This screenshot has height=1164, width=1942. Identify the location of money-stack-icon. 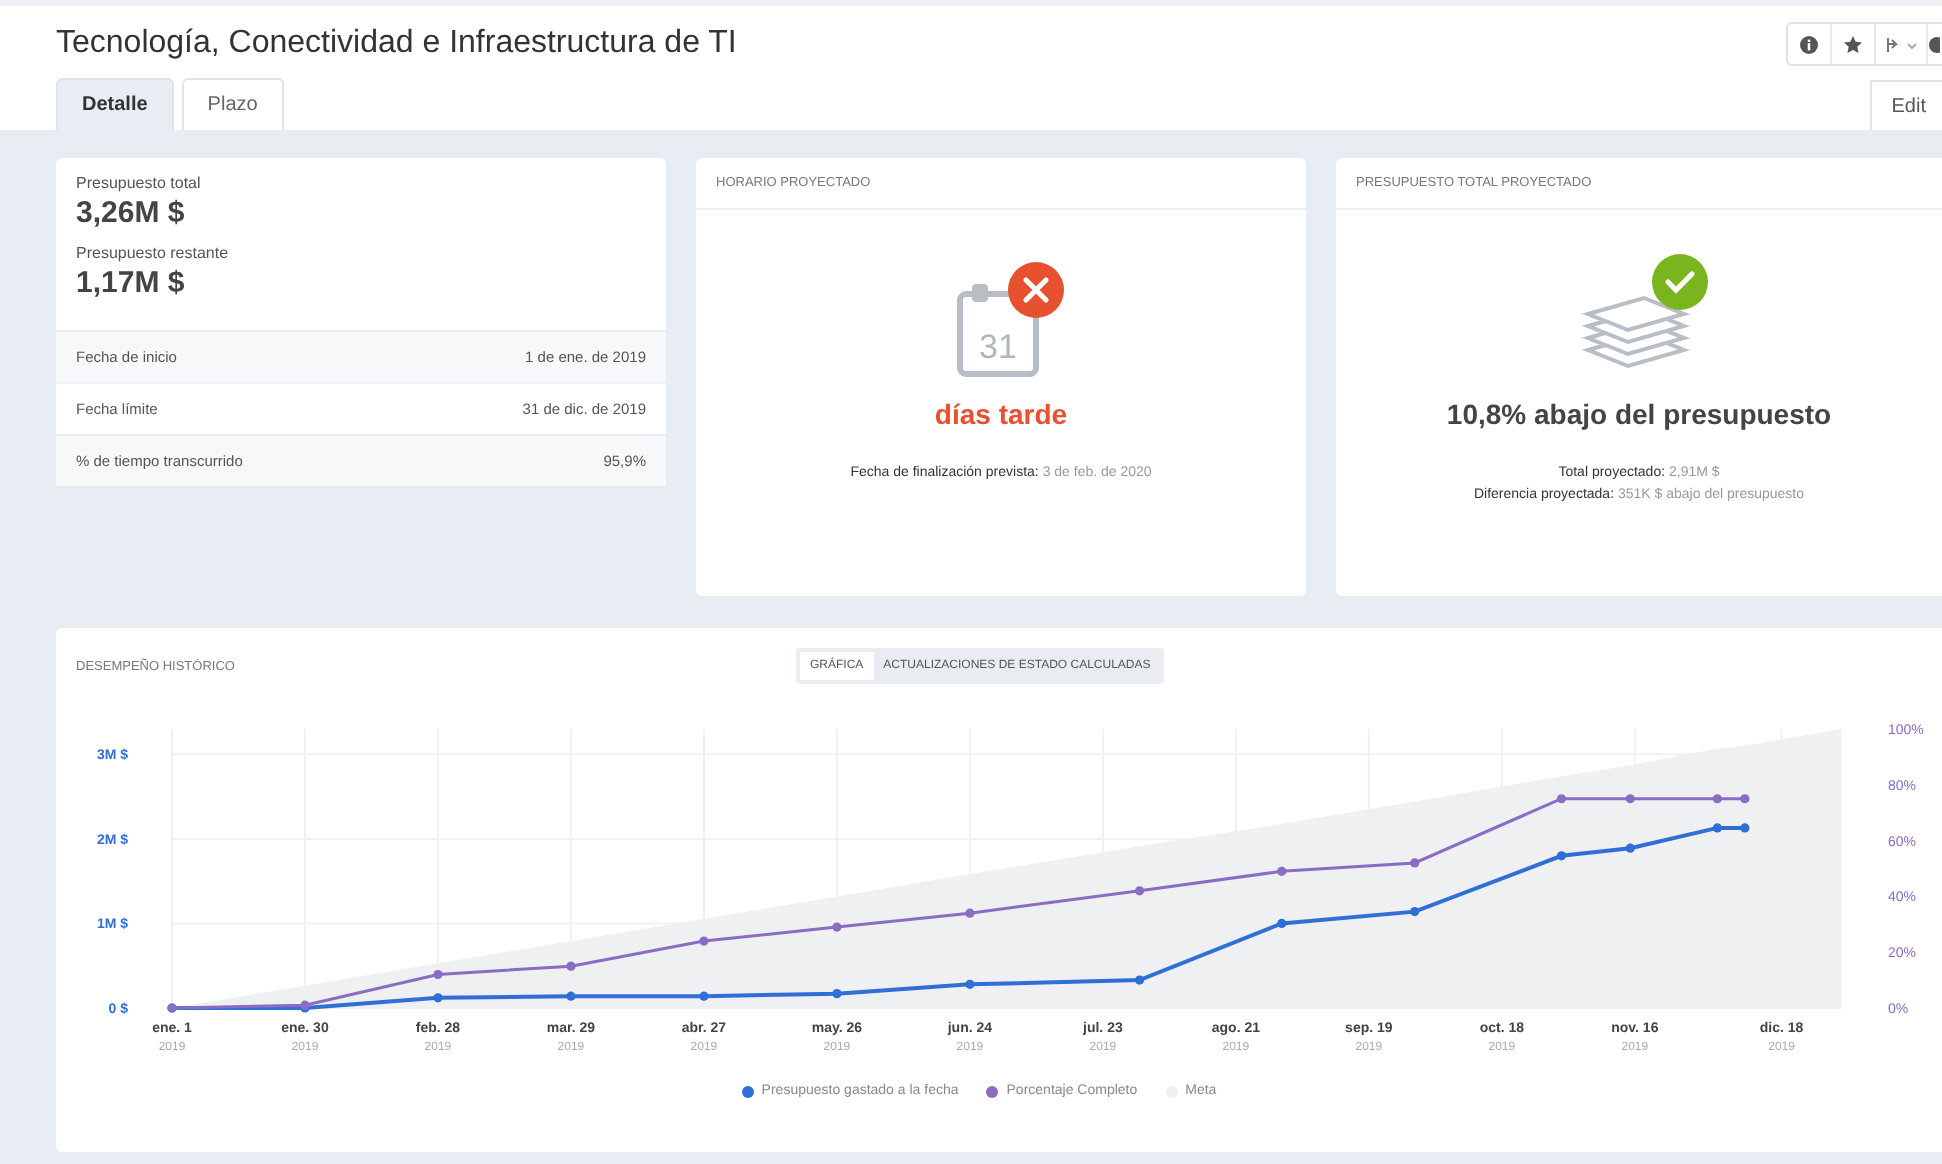
(1635, 330).